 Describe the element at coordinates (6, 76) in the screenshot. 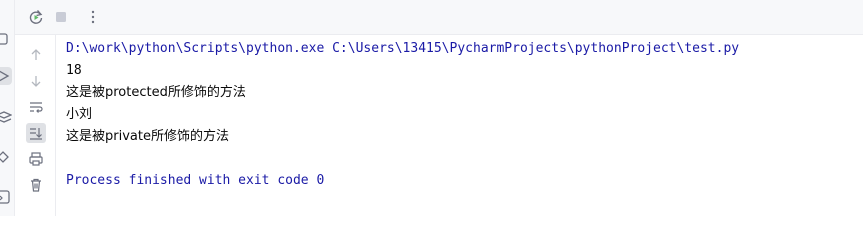

I see `run-icon` at that location.